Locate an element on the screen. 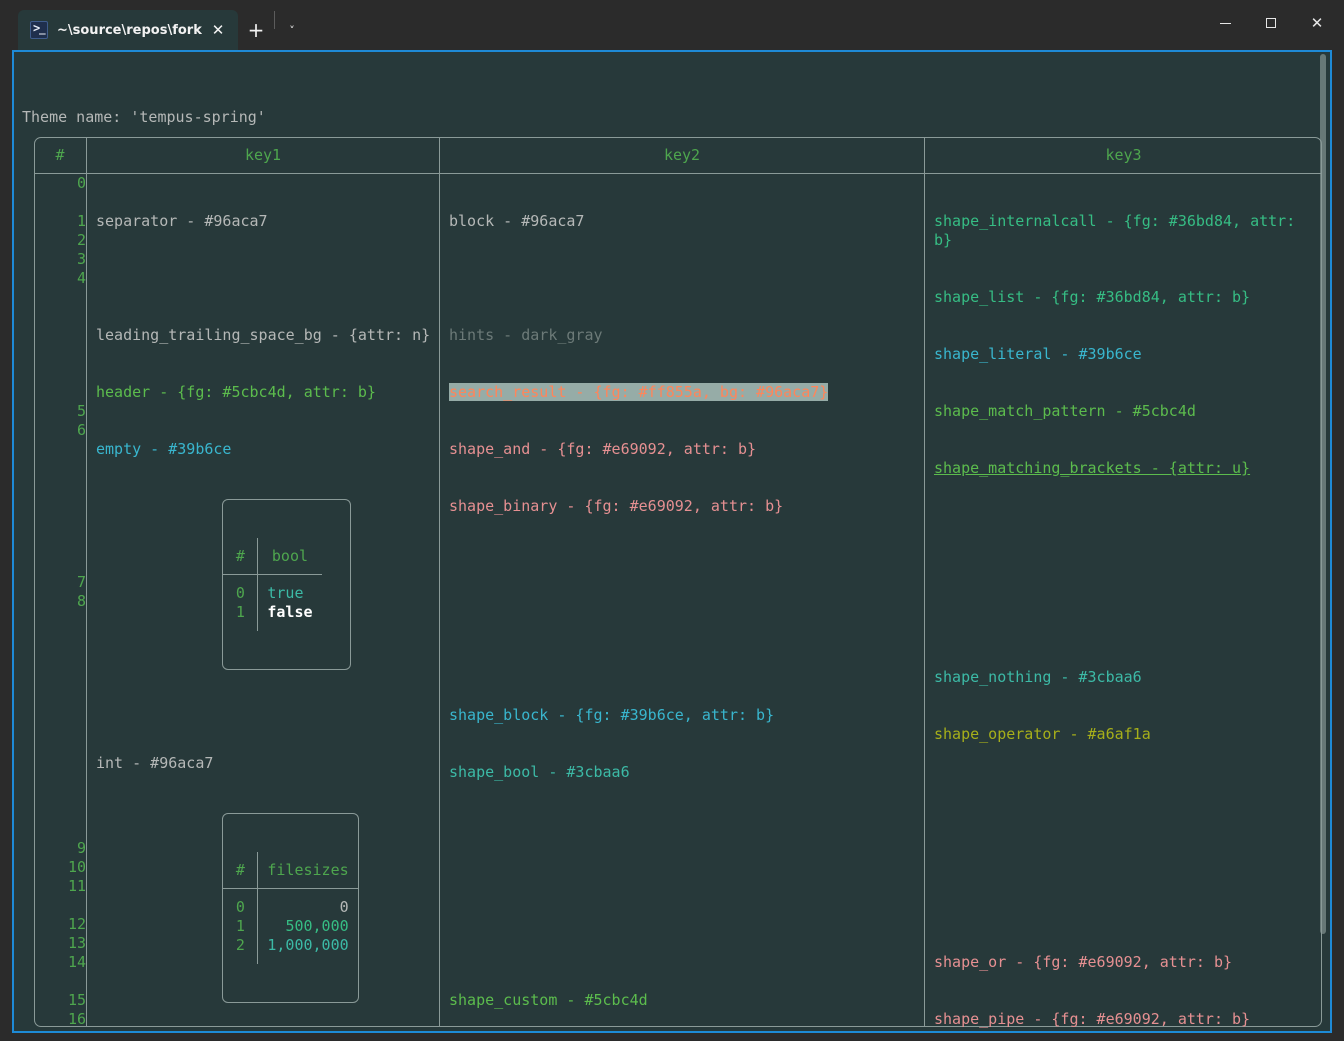 The image size is (1344, 1041). key1-cell: header - {fg: #5cbc4d, attr: b} is located at coordinates (236, 392).